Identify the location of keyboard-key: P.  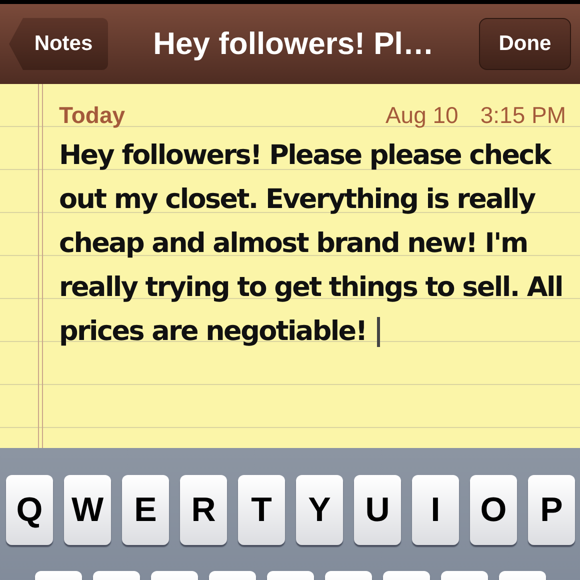
(551, 510).